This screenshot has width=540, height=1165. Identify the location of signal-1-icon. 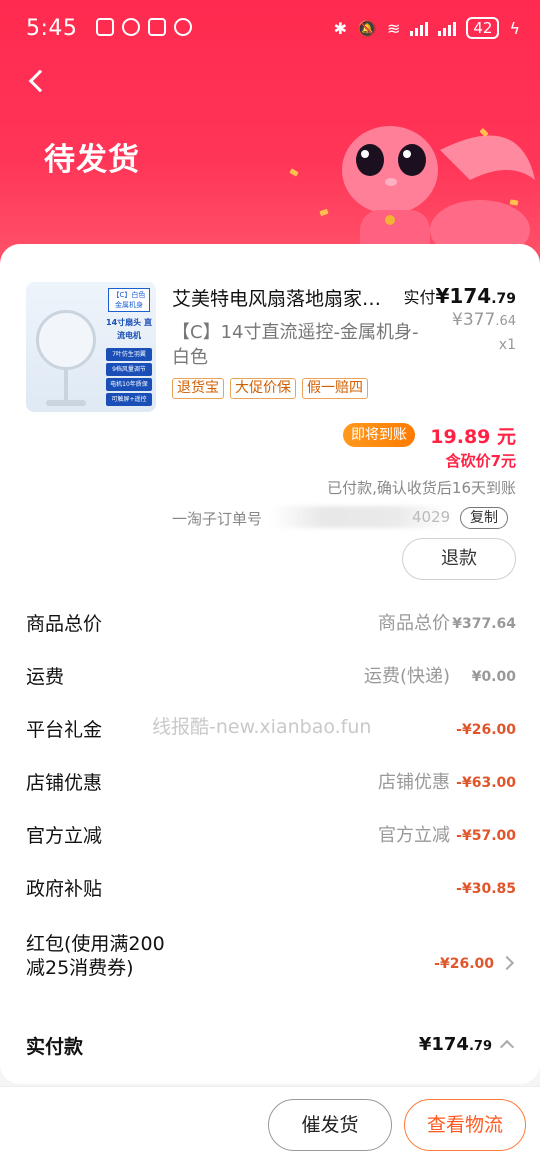
(419, 28).